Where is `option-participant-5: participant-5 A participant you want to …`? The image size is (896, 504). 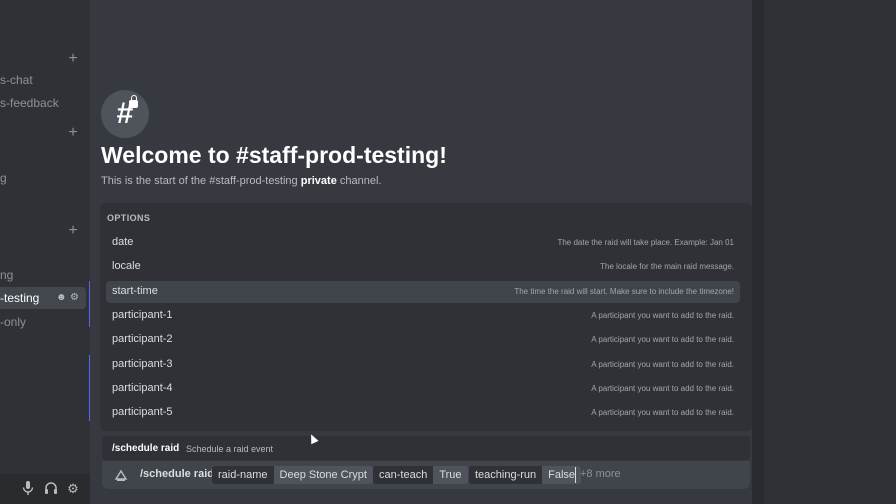
option-participant-5: participant-5 A participant you want to … is located at coordinates (423, 413).